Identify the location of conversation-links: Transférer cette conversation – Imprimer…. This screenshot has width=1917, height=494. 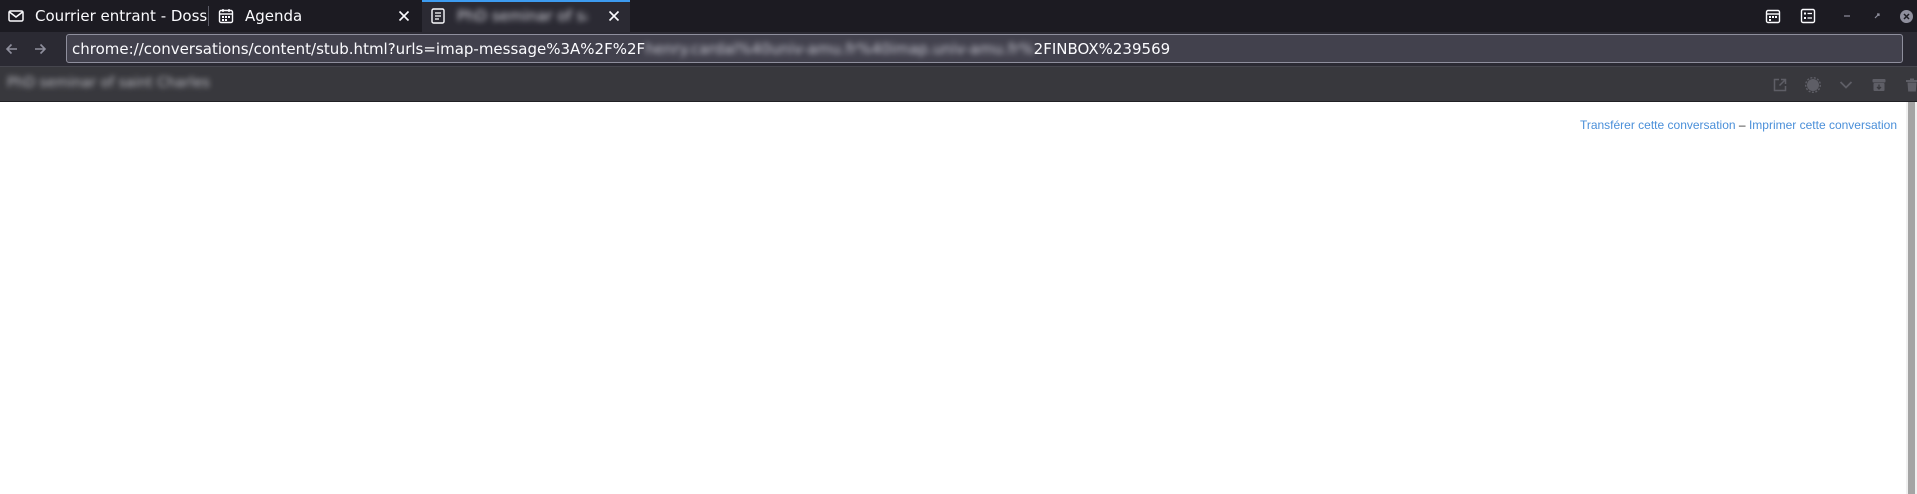
(1738, 125).